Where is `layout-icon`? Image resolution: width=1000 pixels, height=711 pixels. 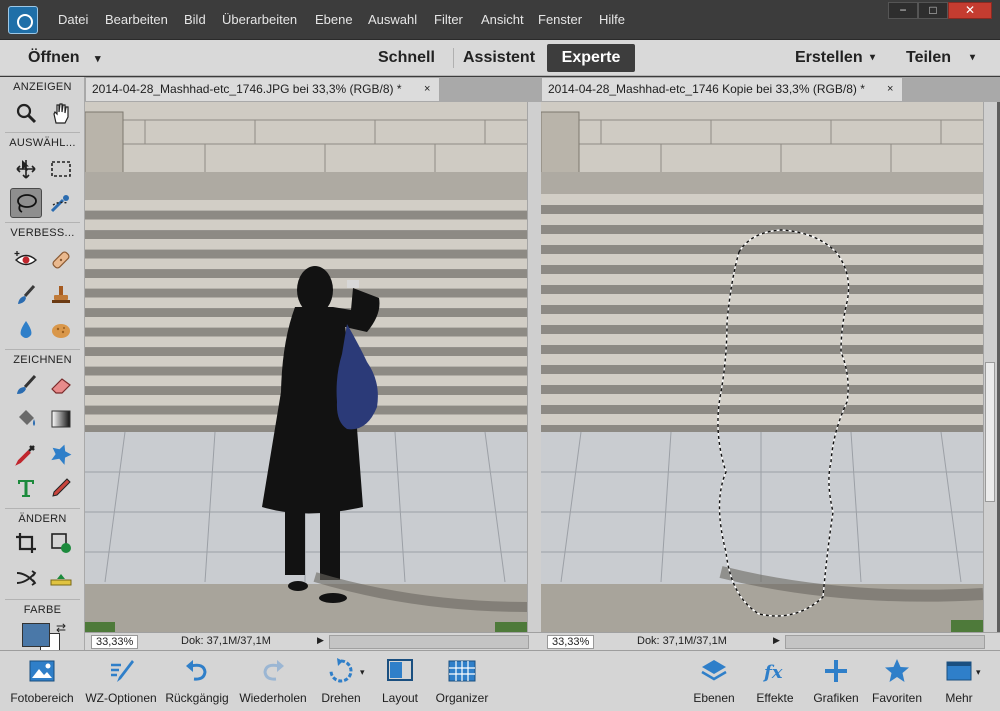 layout-icon is located at coordinates (400, 670).